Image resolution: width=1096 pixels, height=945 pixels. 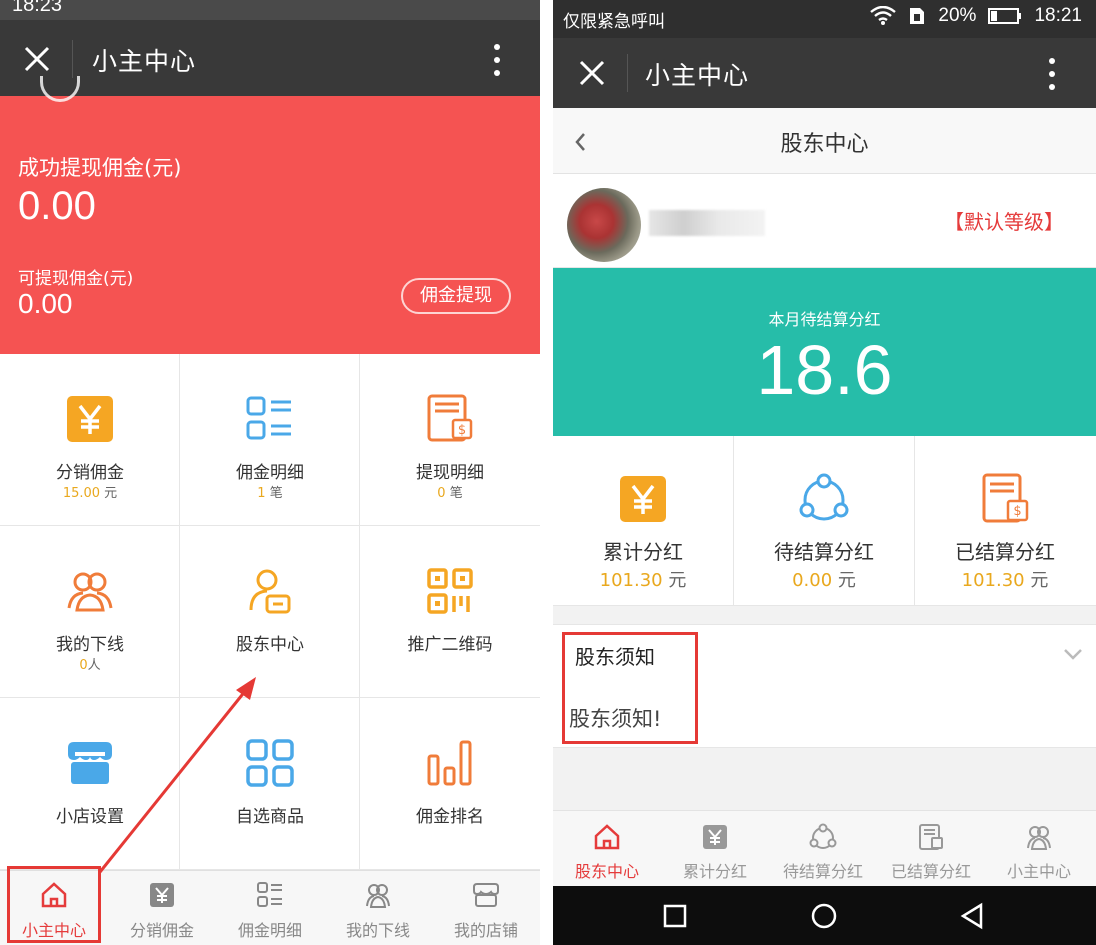 I want to click on stat-label: 累计分红, so click(x=643, y=552).